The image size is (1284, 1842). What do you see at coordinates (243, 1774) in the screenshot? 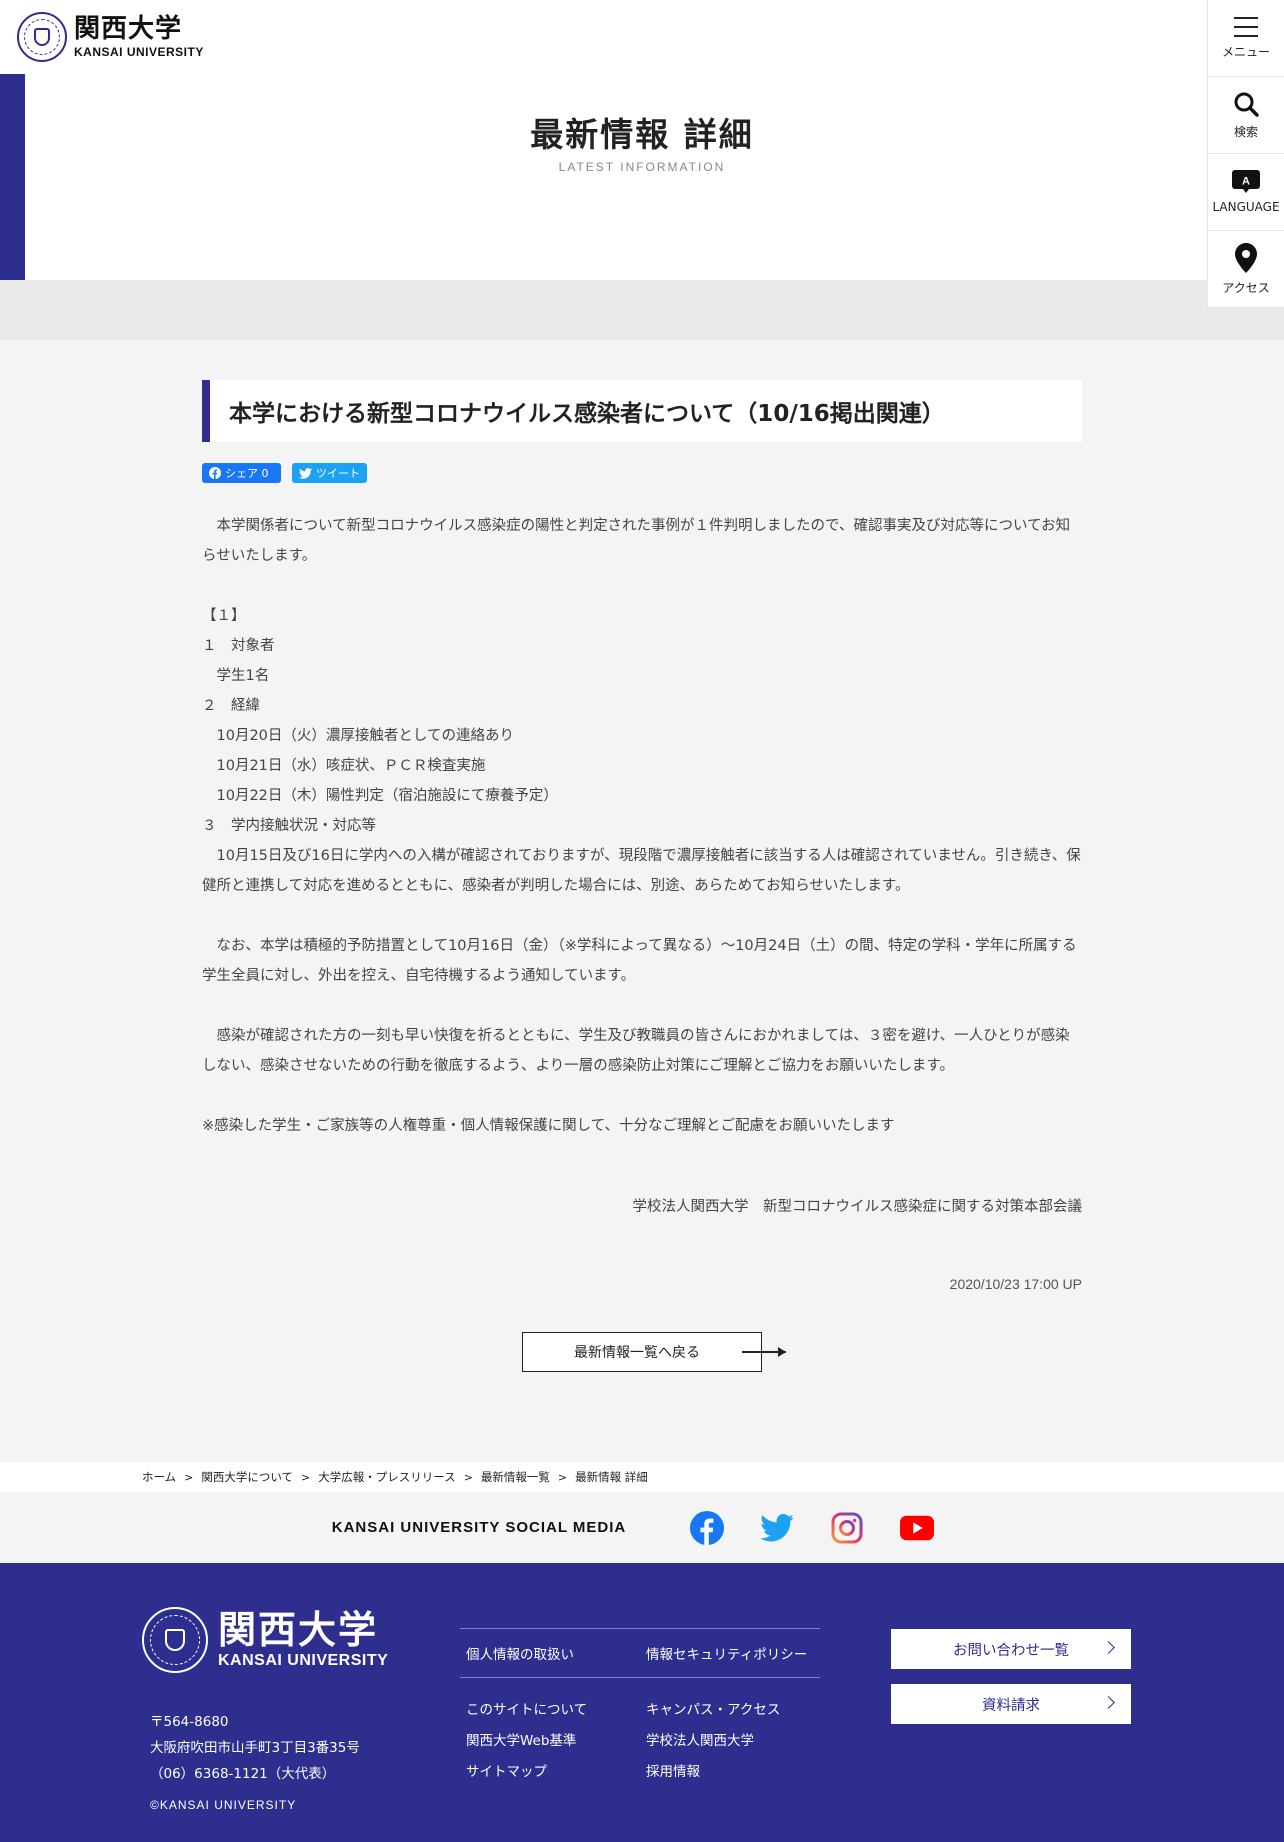
I see `footer-phone: （06）6368-1121（大代表）` at bounding box center [243, 1774].